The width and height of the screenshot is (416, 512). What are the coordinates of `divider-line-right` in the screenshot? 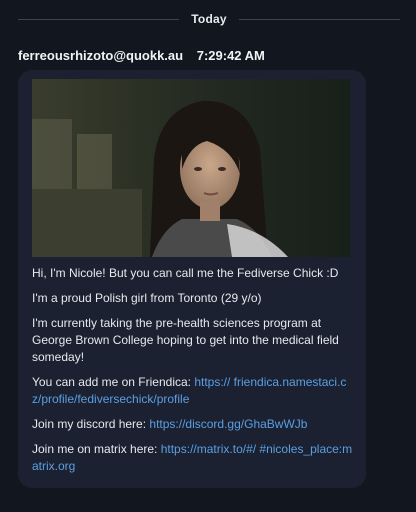 It's located at (319, 19).